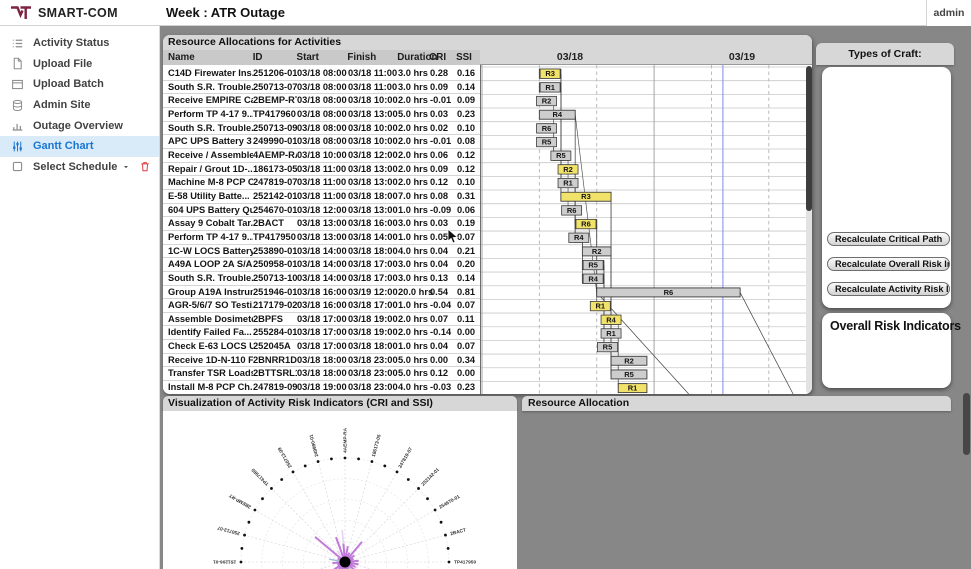 Image resolution: width=971 pixels, height=569 pixels. I want to click on sidebar-item-gantt-chart: Gantt Chart, so click(79, 146).